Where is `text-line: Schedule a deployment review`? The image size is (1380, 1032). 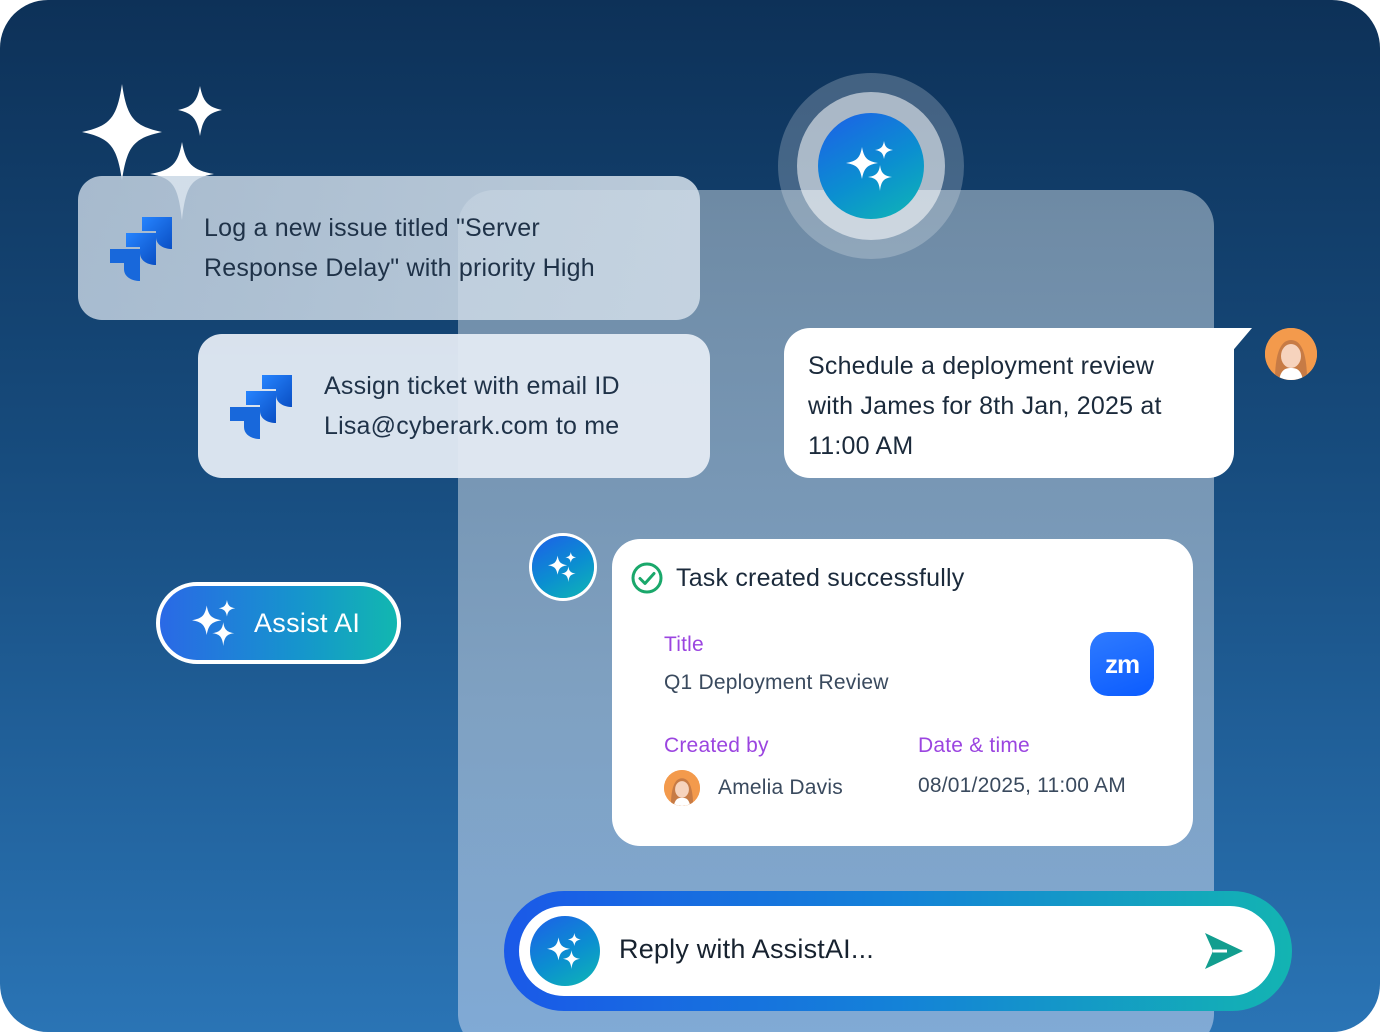 text-line: Schedule a deployment review is located at coordinates (981, 366).